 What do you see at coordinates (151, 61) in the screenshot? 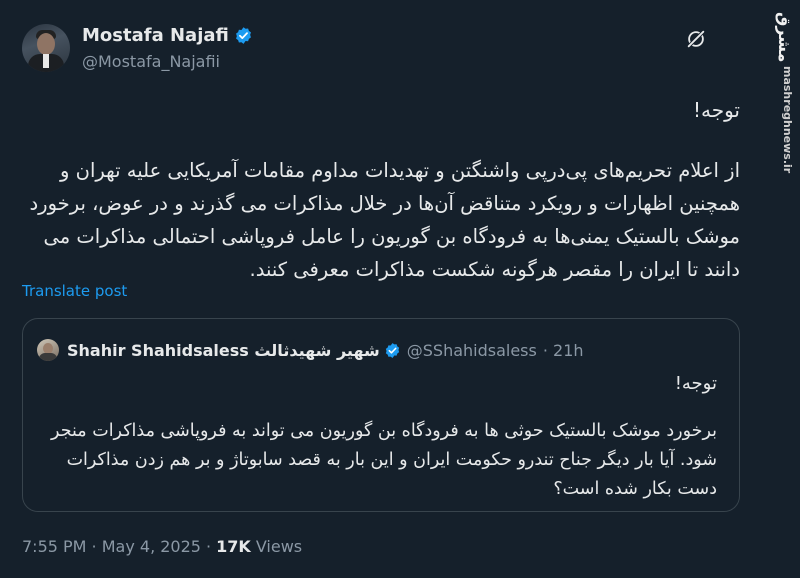
I see `author-handle: @Mostafa_Najafii` at bounding box center [151, 61].